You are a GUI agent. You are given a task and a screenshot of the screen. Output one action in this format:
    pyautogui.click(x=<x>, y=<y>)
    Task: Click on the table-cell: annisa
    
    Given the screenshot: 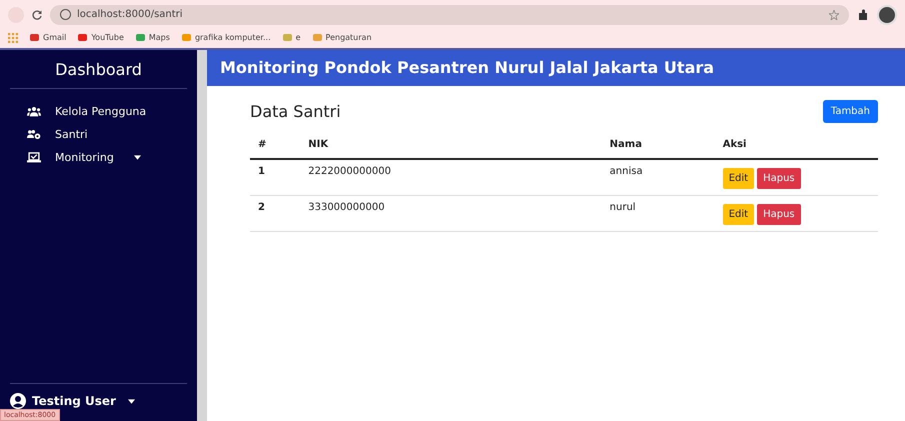 What is the action you would take?
    pyautogui.click(x=658, y=177)
    